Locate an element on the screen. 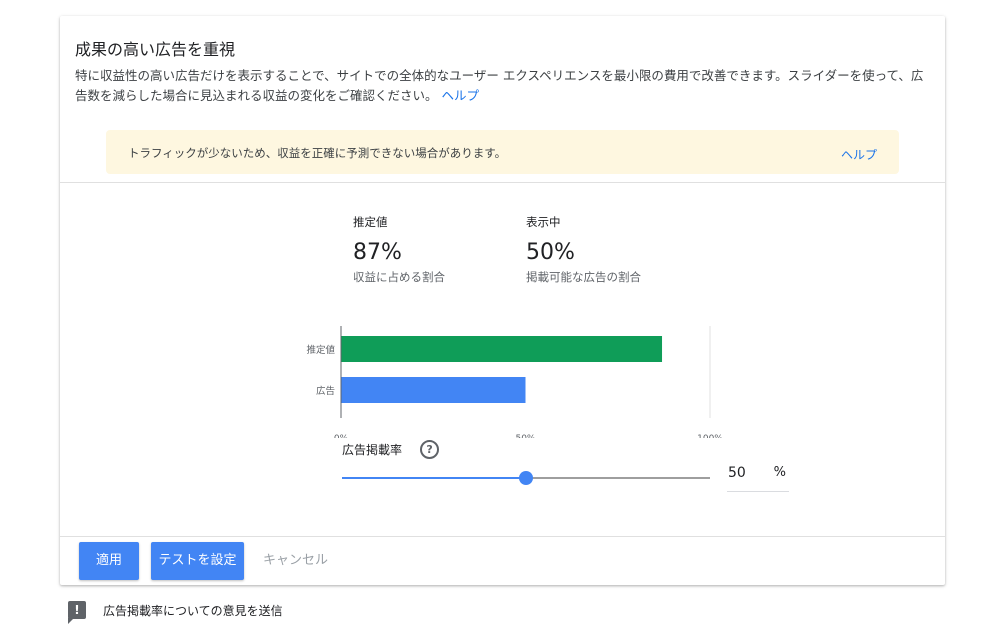  slider-label-row: 広告掲載率 ? is located at coordinates (391, 449).